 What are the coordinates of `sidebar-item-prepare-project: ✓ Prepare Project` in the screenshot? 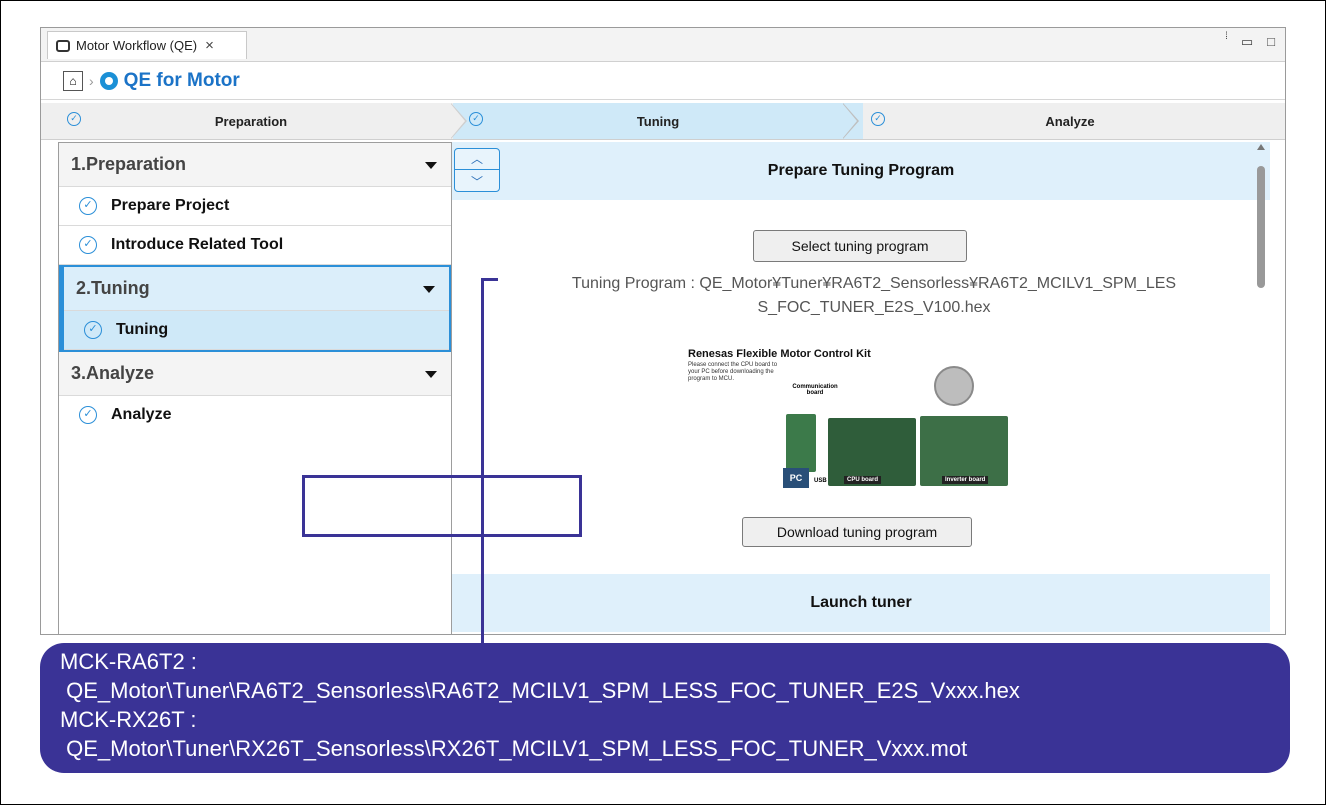 It's located at (255, 206).